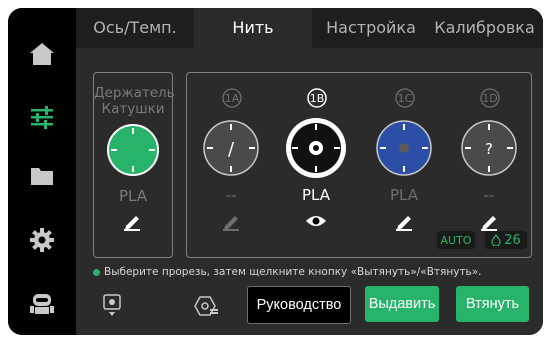 This screenshot has height=343, width=551. What do you see at coordinates (299, 305) in the screenshot?
I see `guide-button: Руководство` at bounding box center [299, 305].